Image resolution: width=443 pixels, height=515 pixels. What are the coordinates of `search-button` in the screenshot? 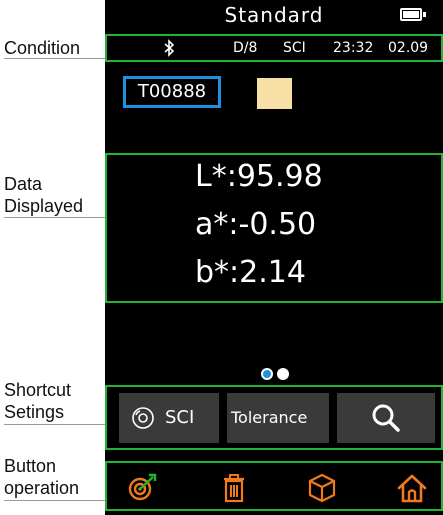 It's located at (386, 418).